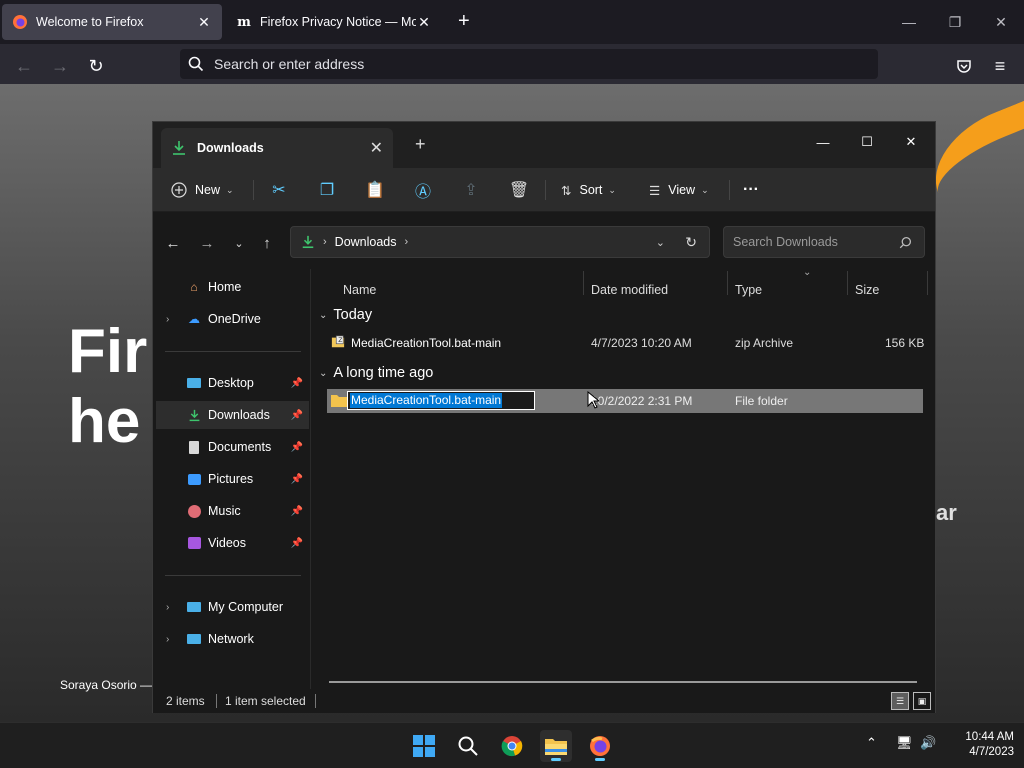 The image size is (1024, 768). What do you see at coordinates (867, 290) in the screenshot?
I see `column-header-size: Size` at bounding box center [867, 290].